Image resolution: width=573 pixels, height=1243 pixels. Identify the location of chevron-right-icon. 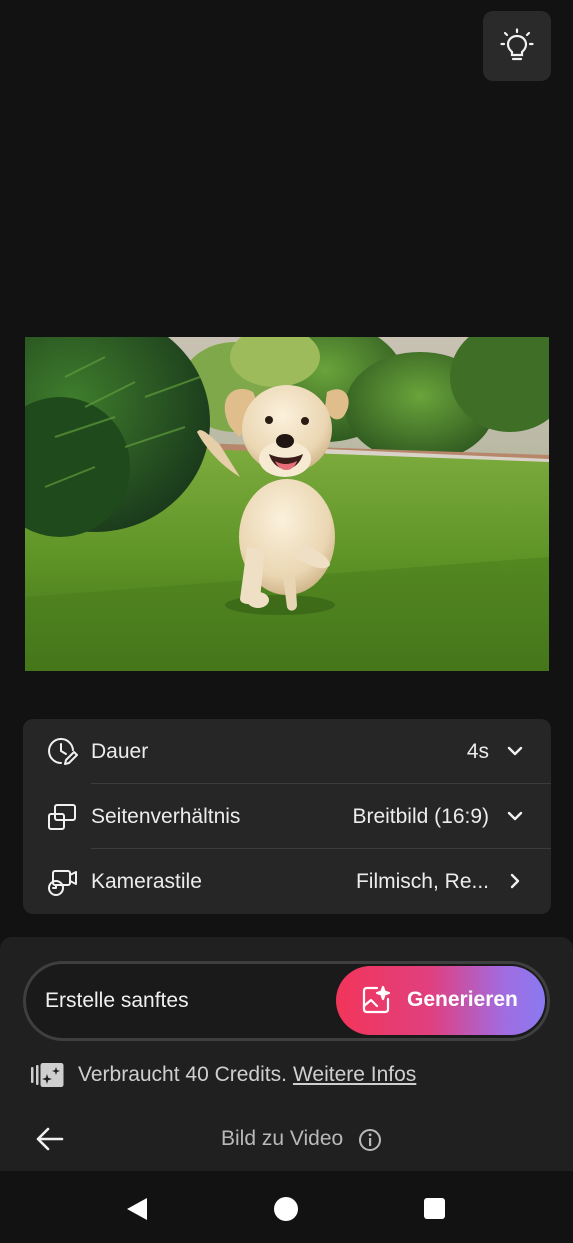
(515, 881).